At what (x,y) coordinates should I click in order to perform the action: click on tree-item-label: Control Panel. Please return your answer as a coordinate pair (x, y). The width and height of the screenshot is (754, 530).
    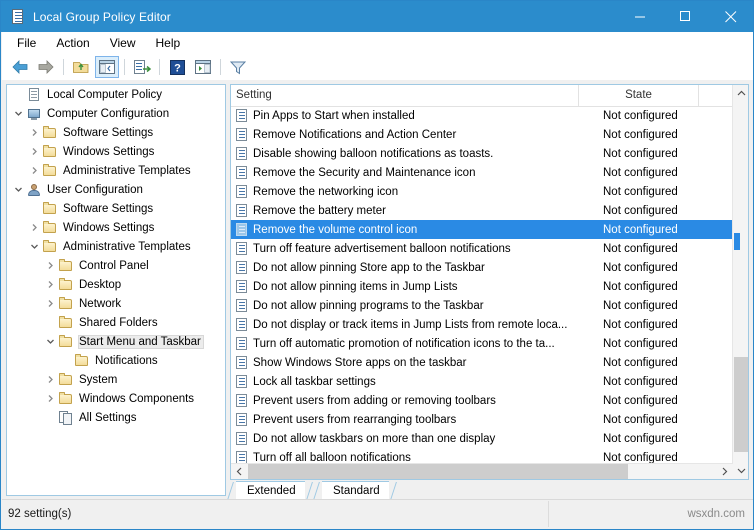
    Looking at the image, I should click on (114, 265).